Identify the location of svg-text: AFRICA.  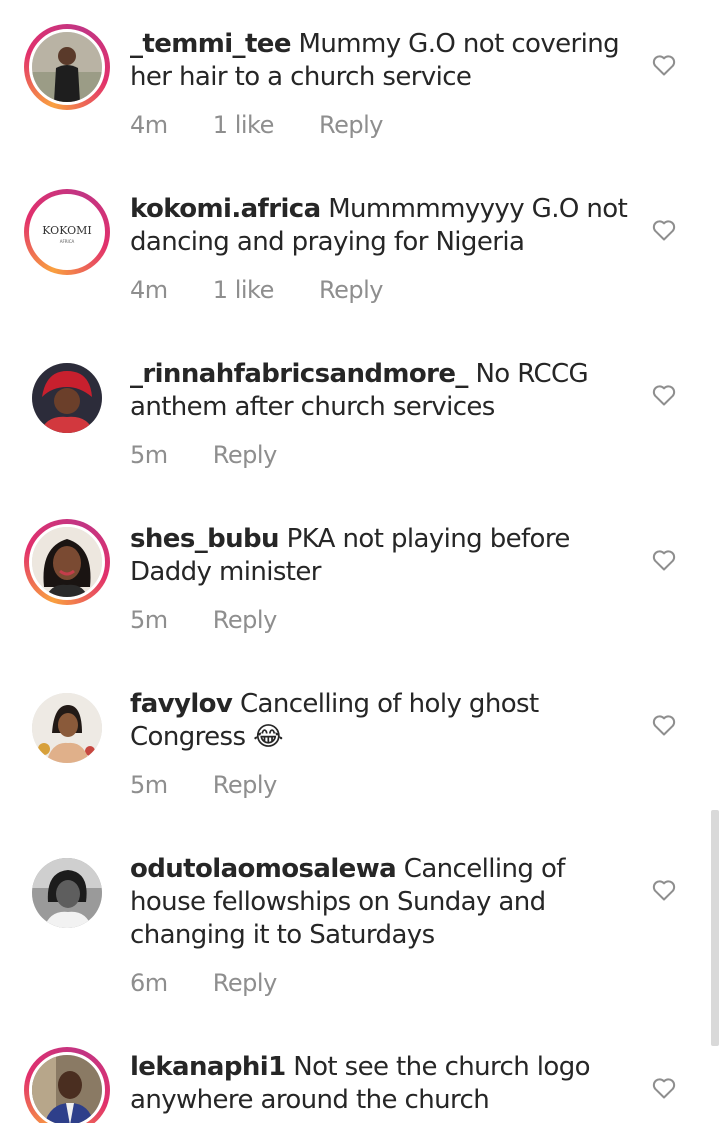
(67, 241).